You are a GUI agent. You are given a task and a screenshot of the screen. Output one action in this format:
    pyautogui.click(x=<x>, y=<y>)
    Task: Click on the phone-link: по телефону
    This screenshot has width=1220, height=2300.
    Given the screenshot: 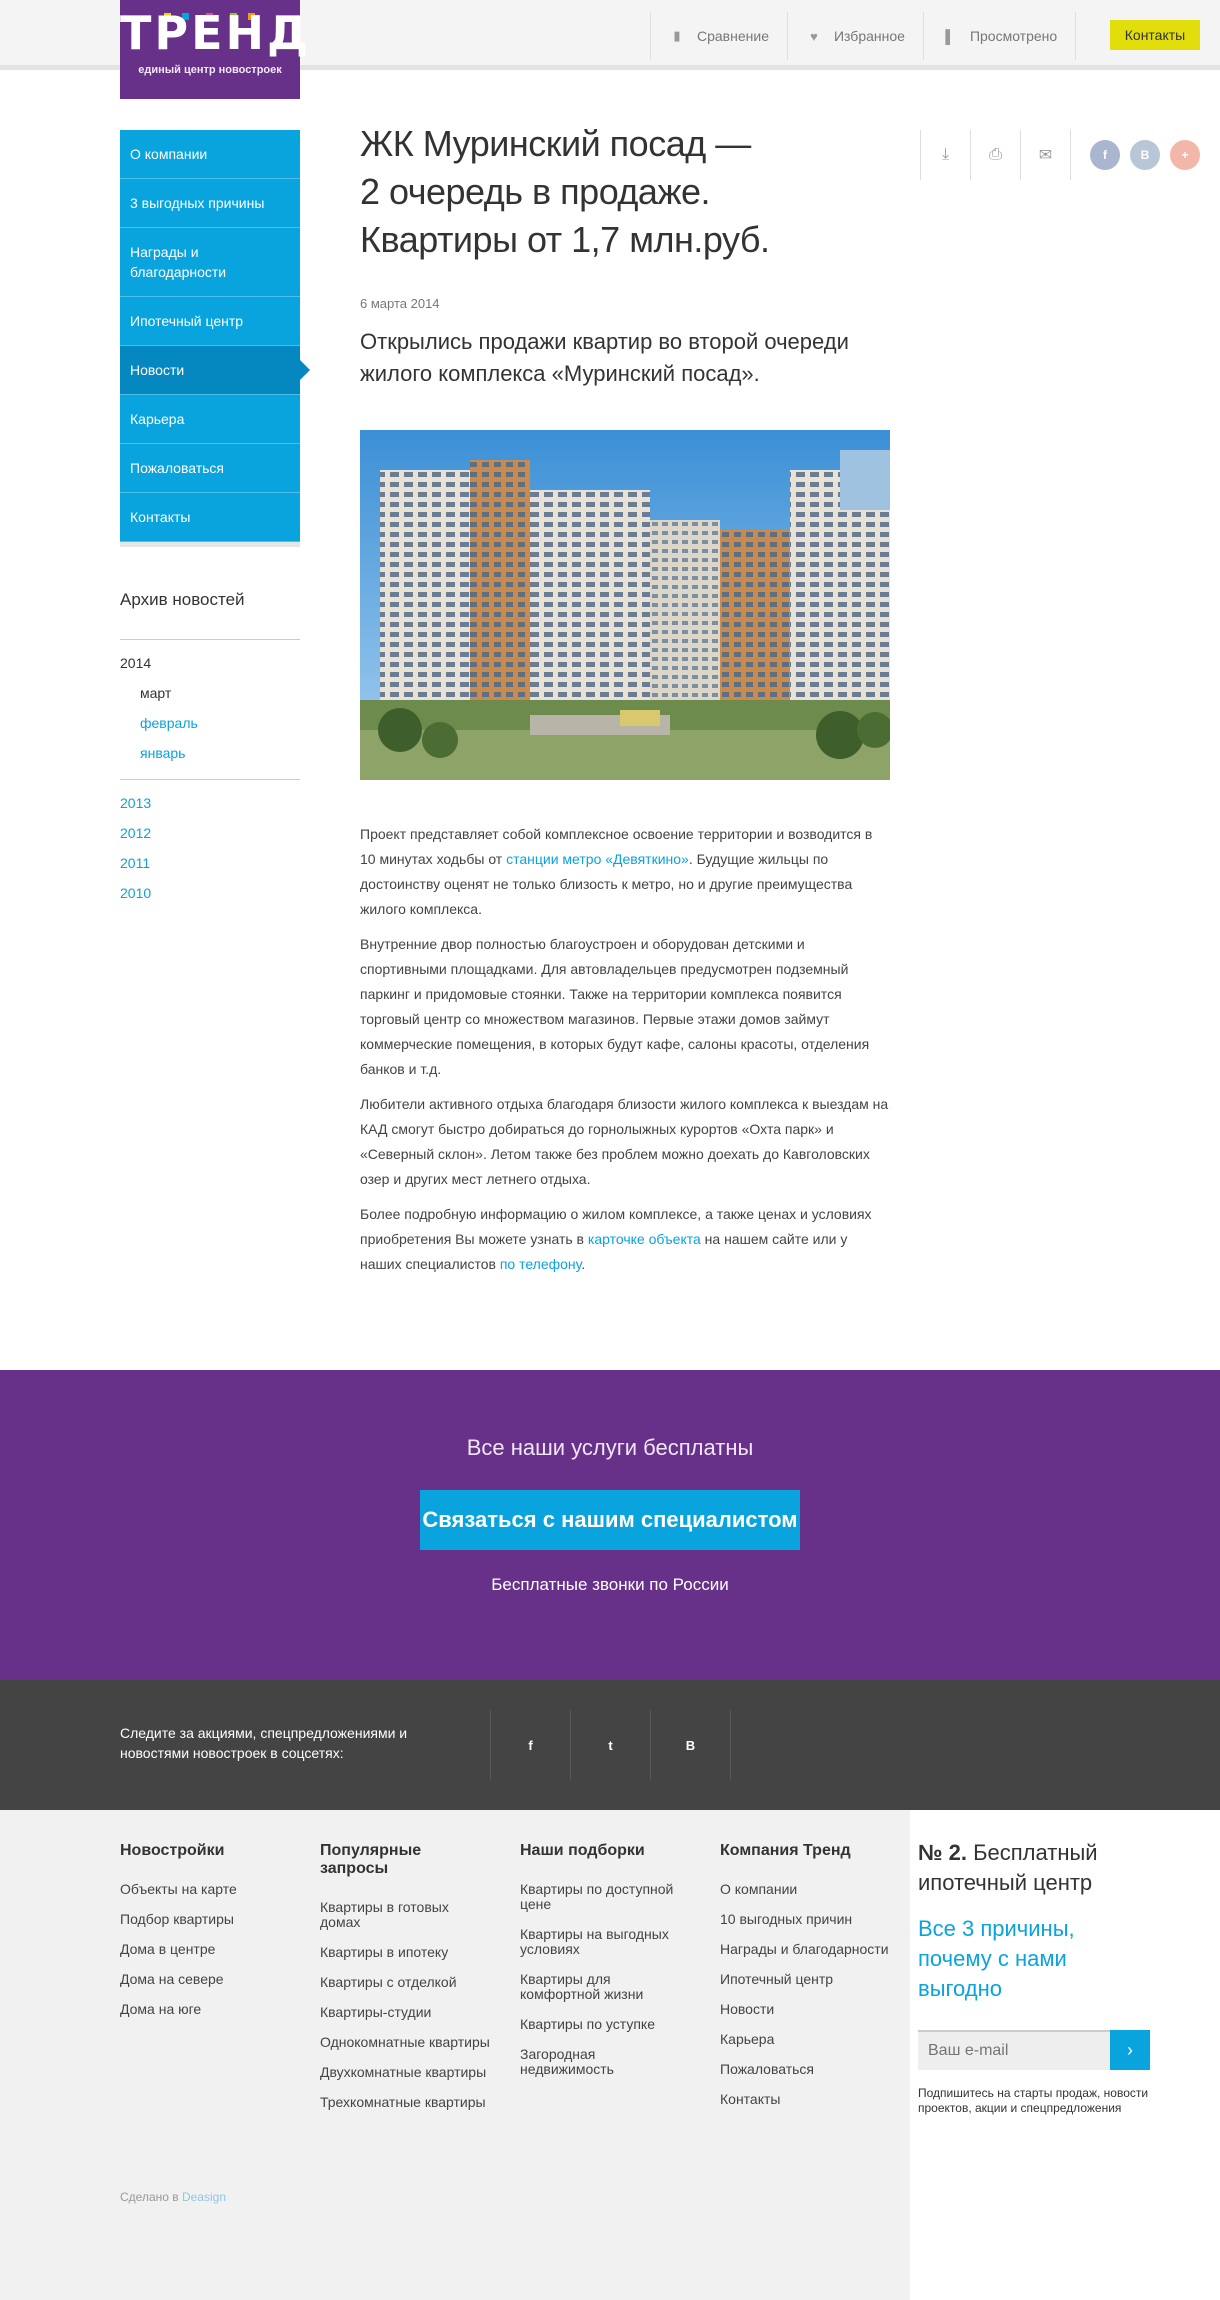 What is the action you would take?
    pyautogui.click(x=540, y=1264)
    